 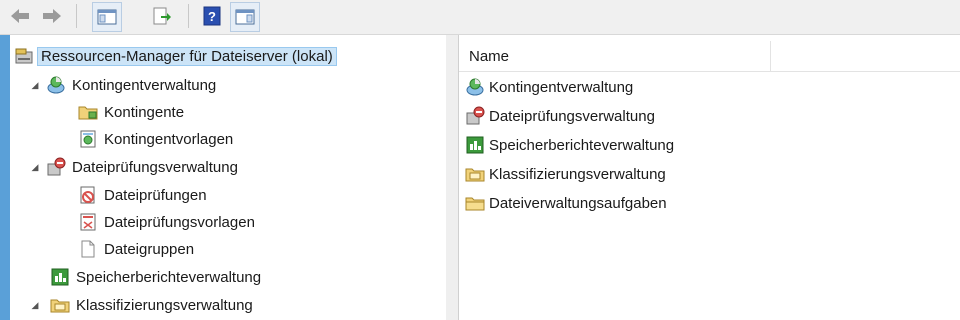 What do you see at coordinates (578, 203) in the screenshot?
I see `list-item-label: Dateiverwaltungsaufgaben` at bounding box center [578, 203].